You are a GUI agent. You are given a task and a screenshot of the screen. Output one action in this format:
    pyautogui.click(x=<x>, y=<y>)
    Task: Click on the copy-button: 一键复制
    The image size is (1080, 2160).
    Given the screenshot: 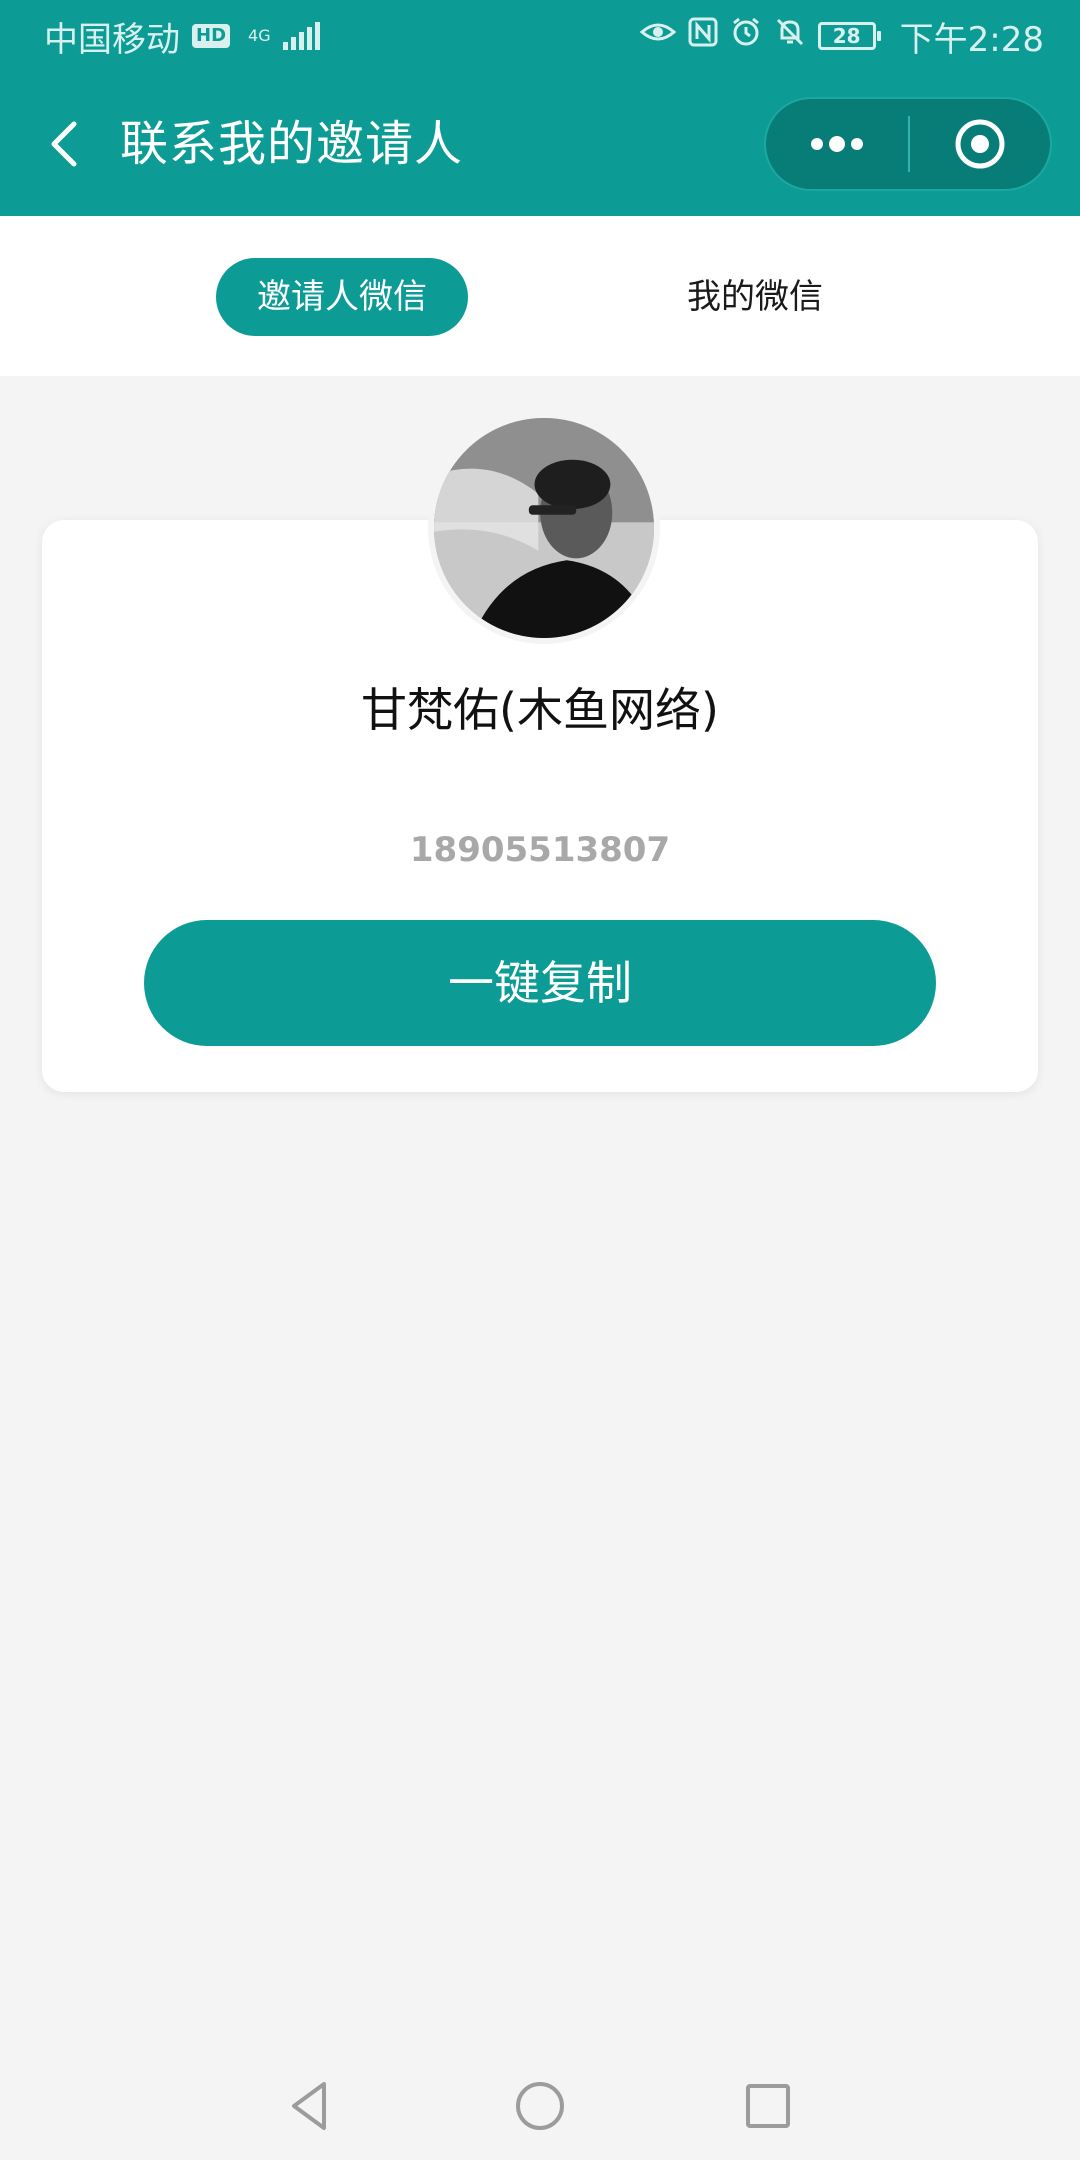 What is the action you would take?
    pyautogui.click(x=540, y=983)
    